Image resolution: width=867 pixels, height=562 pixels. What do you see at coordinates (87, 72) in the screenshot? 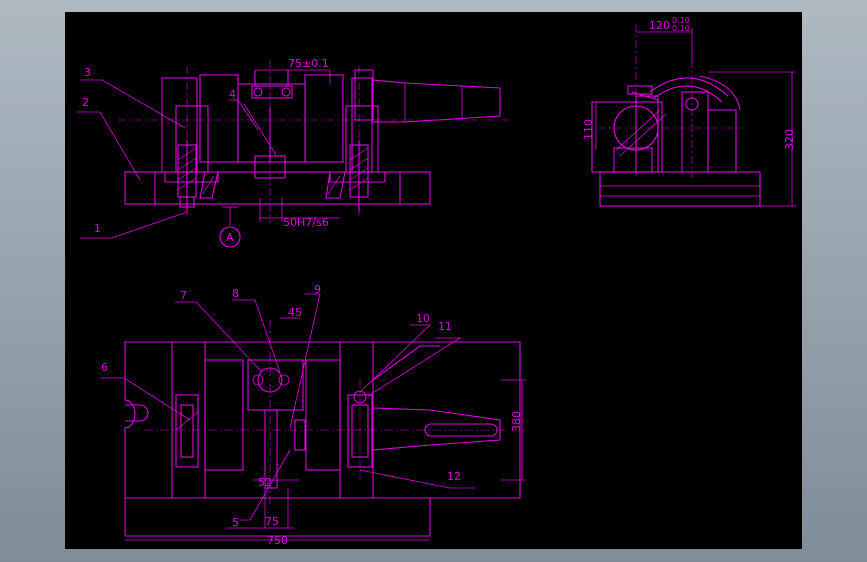
I see `part-label-3: 3` at bounding box center [87, 72].